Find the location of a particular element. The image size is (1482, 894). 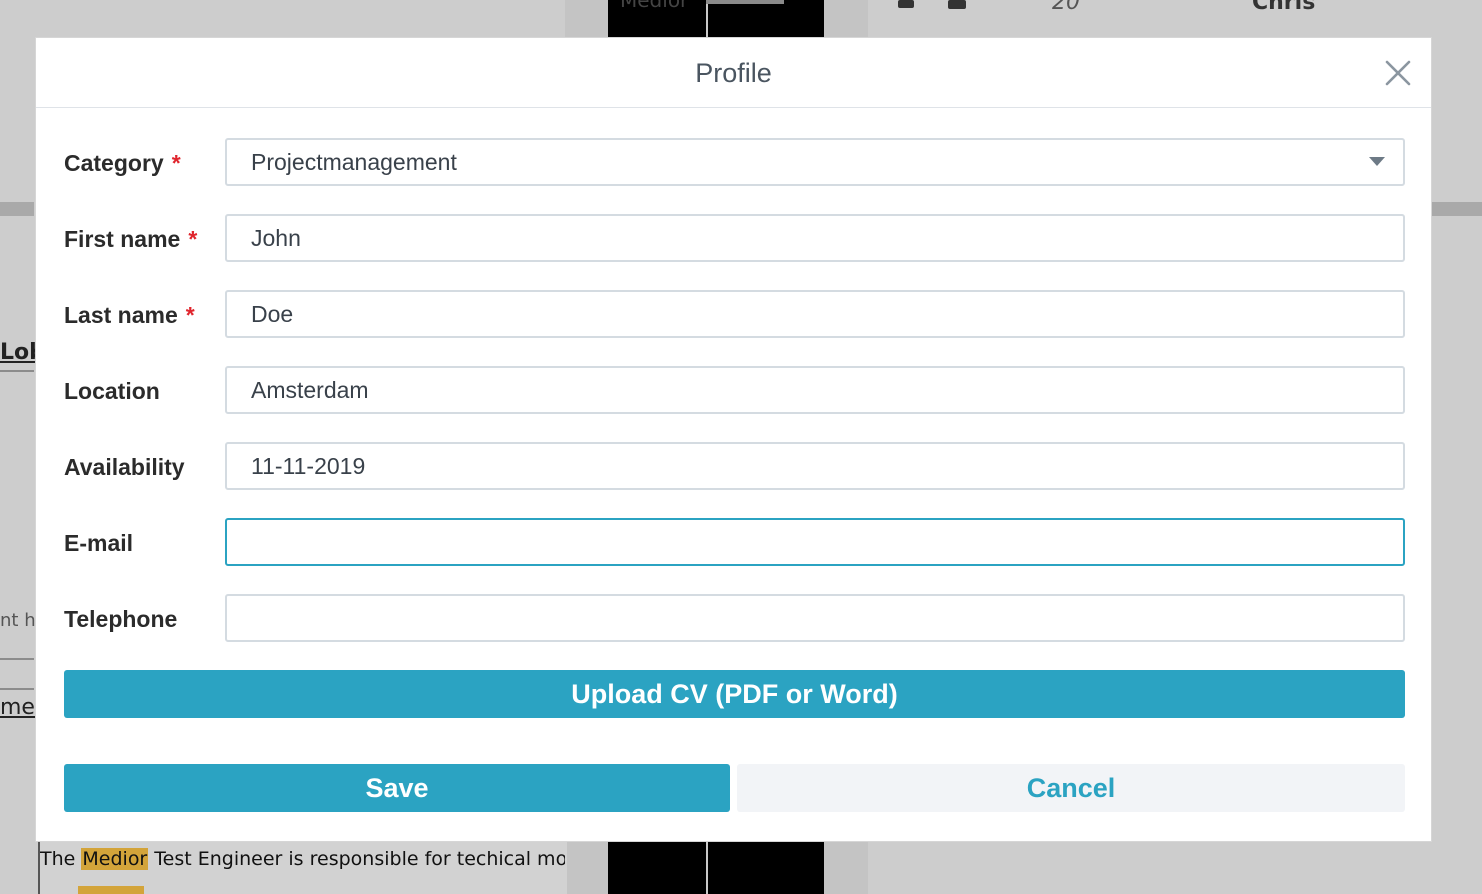

form-row-location: Location is located at coordinates (734, 390).